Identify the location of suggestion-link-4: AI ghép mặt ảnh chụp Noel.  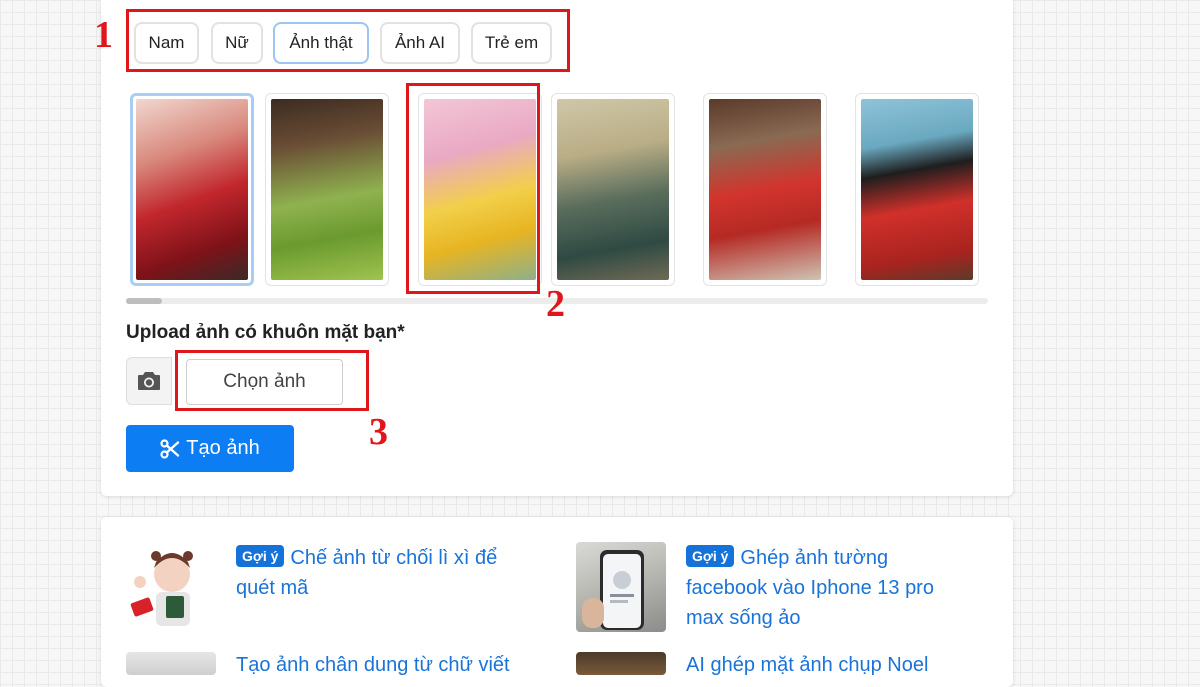
(836, 665).